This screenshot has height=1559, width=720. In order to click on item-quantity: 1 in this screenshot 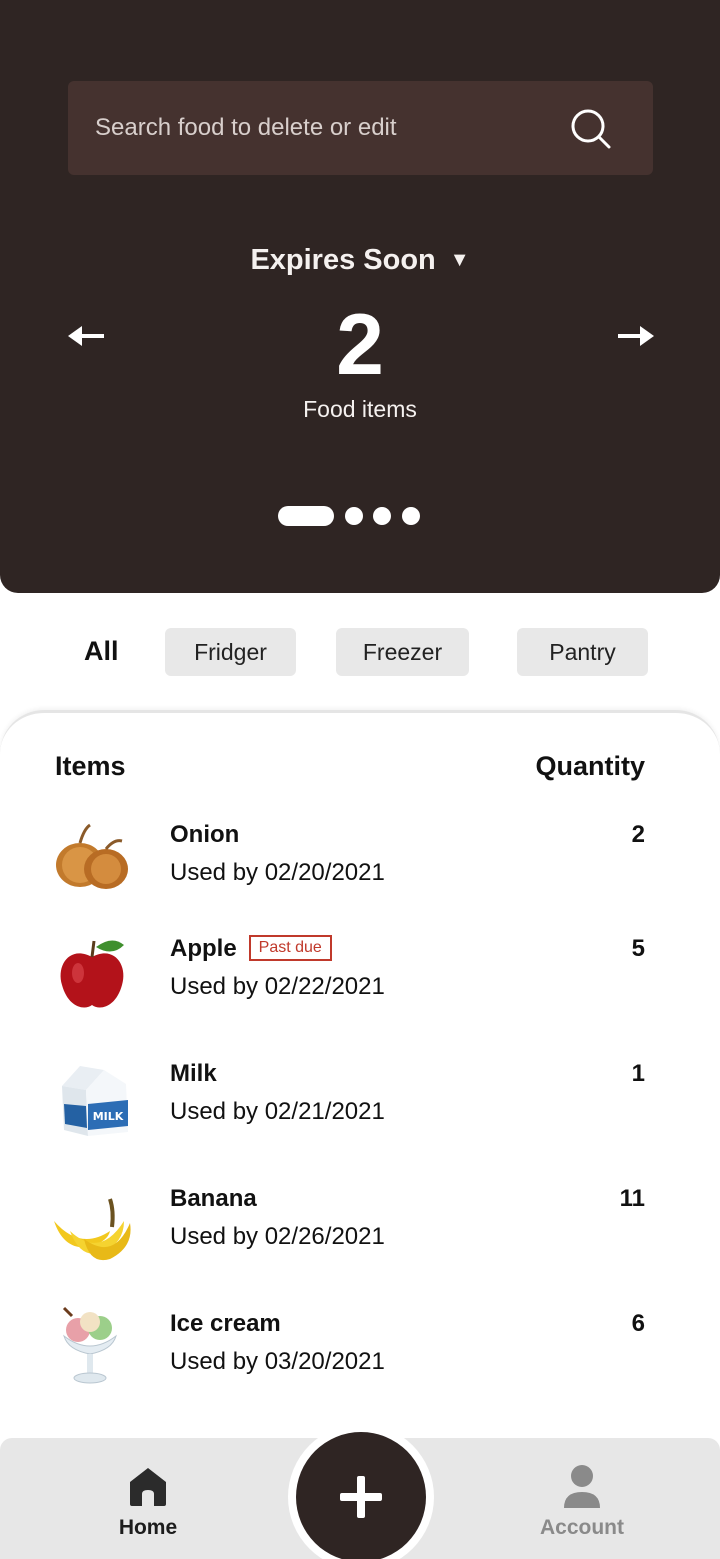, I will do `click(638, 1073)`.